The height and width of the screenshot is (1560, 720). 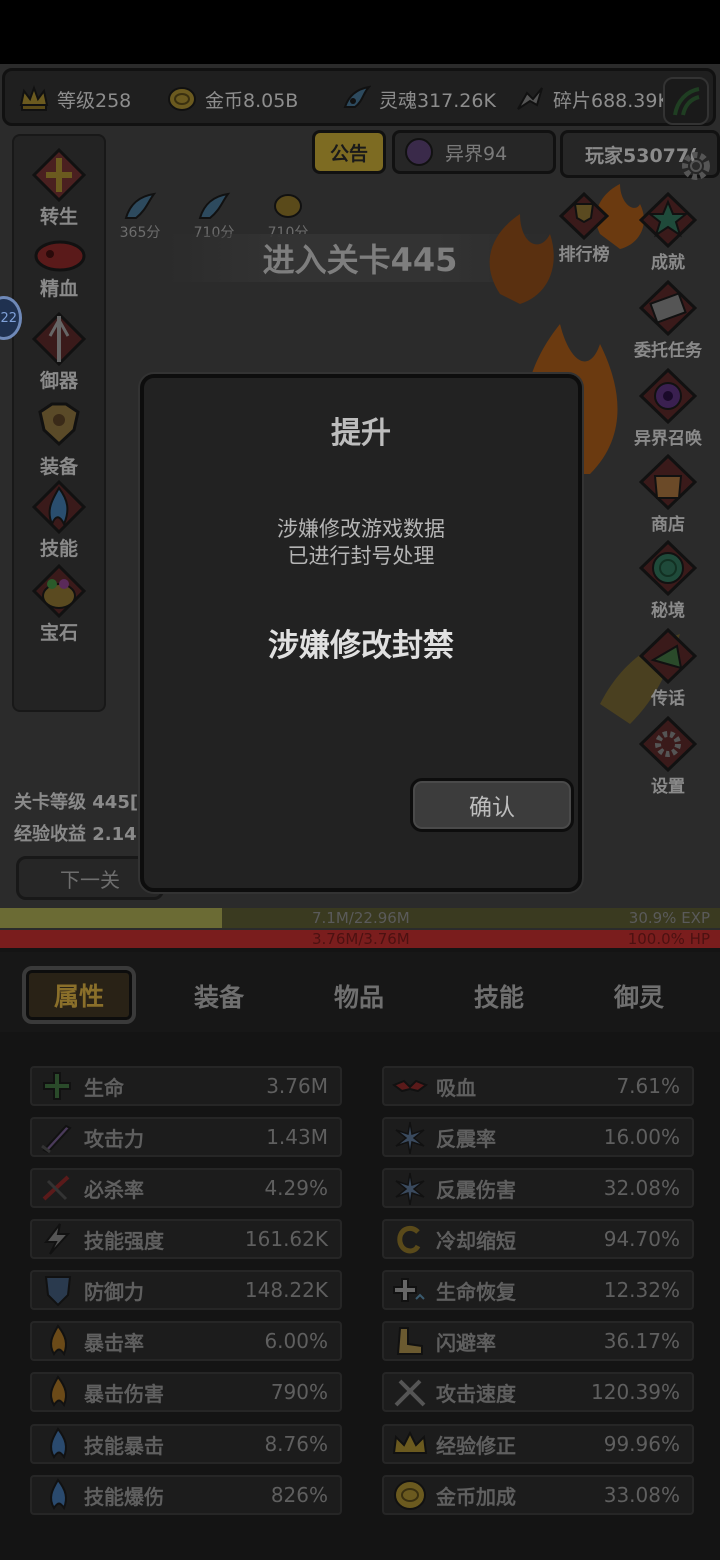 What do you see at coordinates (140, 206) in the screenshot?
I see `soul-buff-icon` at bounding box center [140, 206].